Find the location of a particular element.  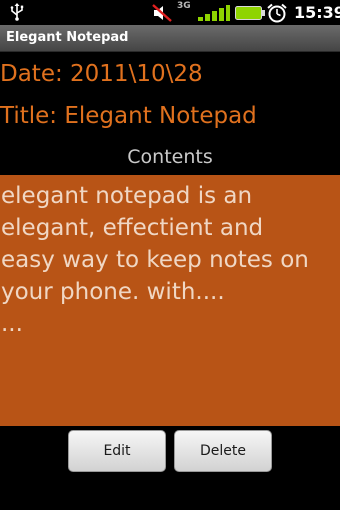

status-bar: 3G 15:39 is located at coordinates (170, 12).